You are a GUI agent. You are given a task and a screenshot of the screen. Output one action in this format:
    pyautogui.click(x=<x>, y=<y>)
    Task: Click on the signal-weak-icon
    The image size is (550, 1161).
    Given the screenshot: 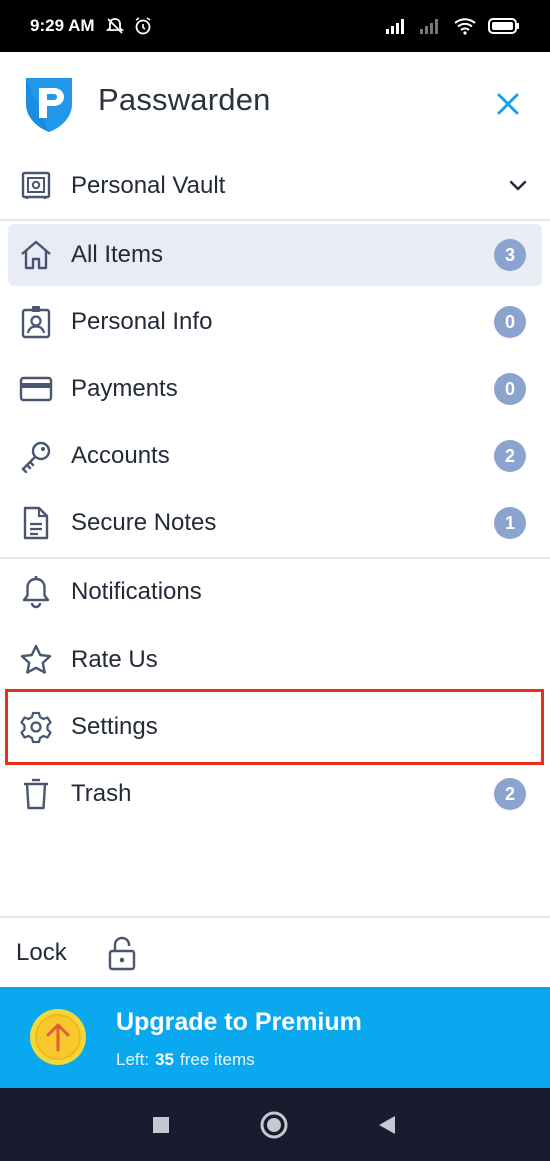 What is the action you would take?
    pyautogui.click(x=429, y=26)
    